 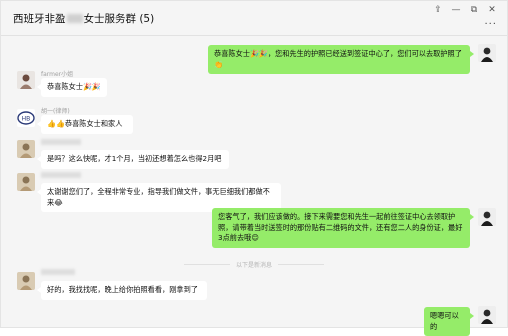 I want to click on sender-name: farmer小姐, so click(x=57, y=74).